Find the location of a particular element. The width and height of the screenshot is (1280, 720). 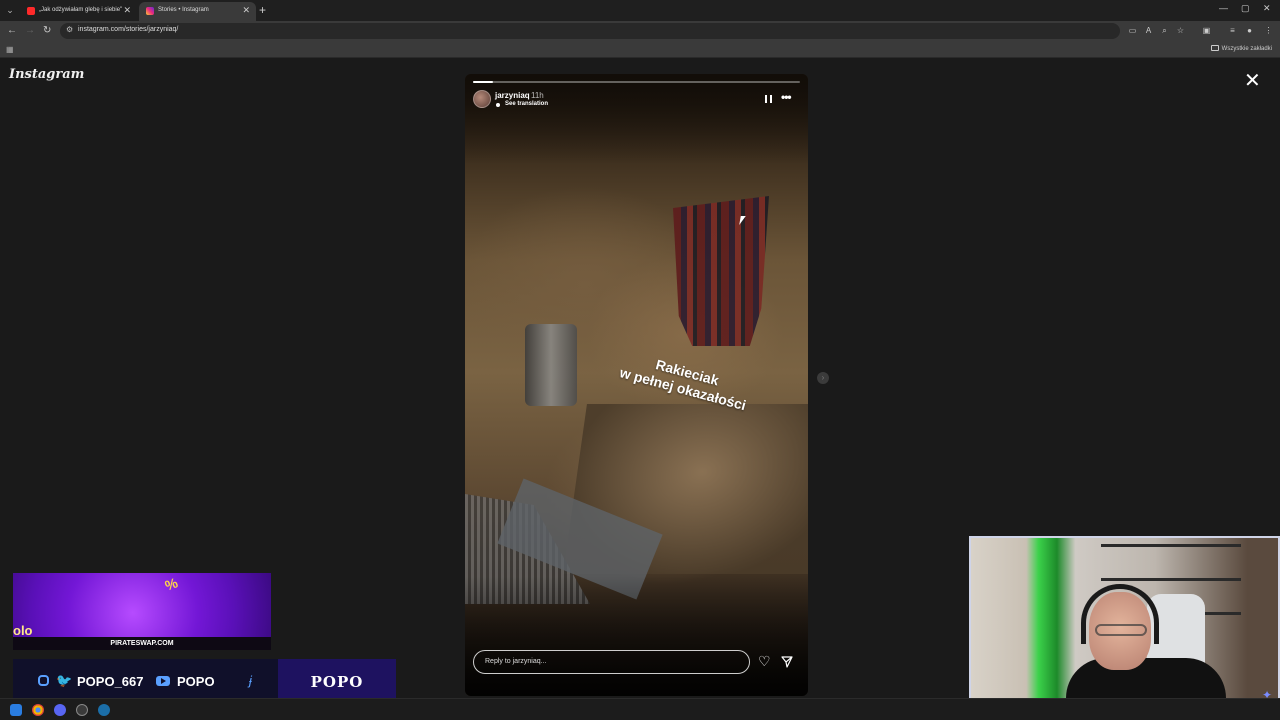

avatar is located at coordinates (482, 99).